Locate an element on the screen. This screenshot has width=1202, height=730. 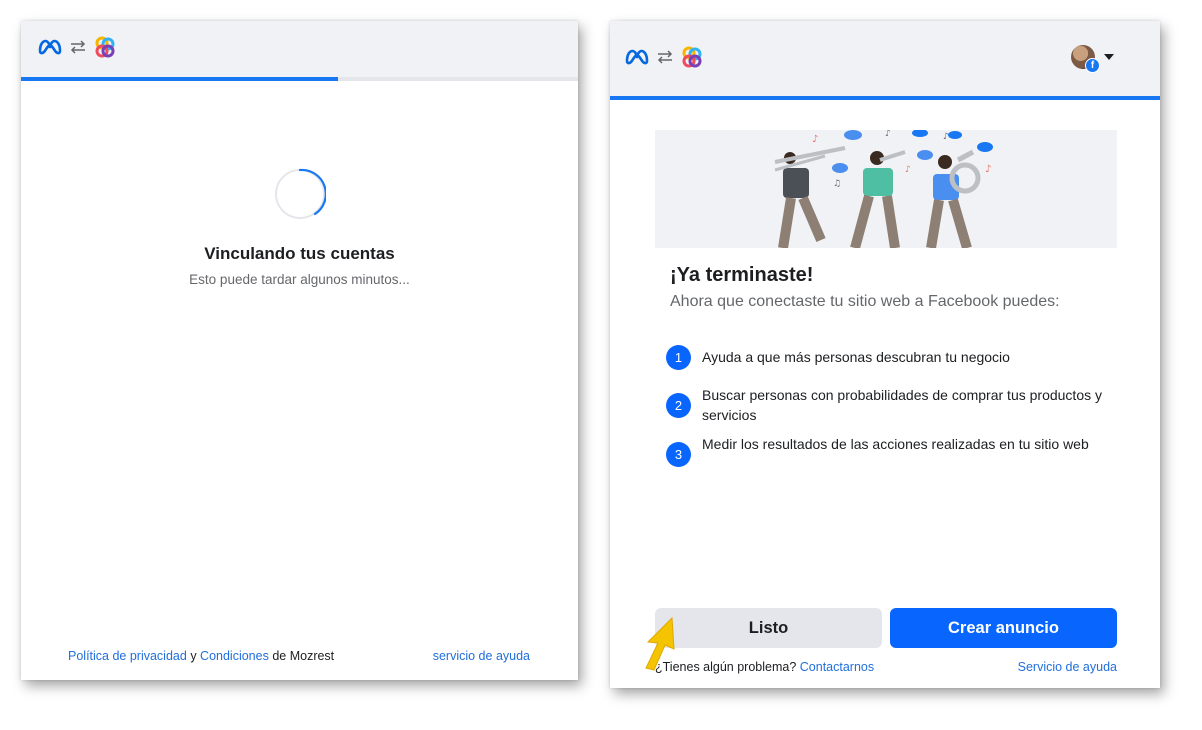
step-number-badge: 3 is located at coordinates (678, 454).